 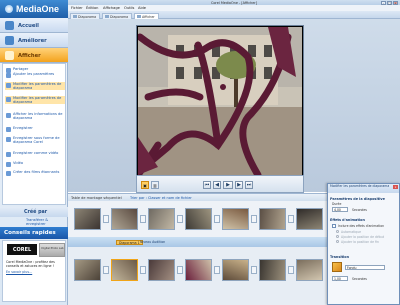 I want to click on panel-title: Modifier les paramètres de diaporama, so click(x=363, y=188).